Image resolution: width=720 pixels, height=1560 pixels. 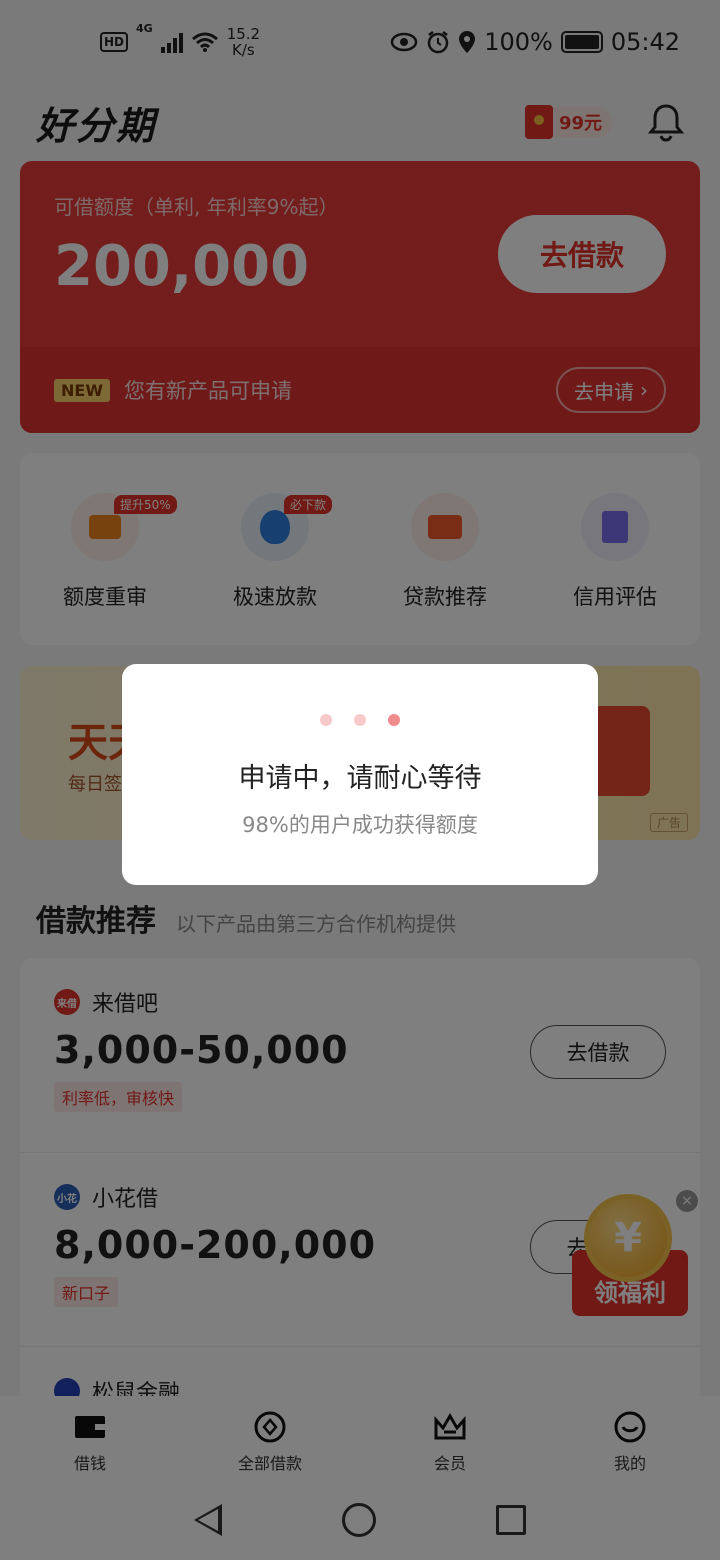 What do you see at coordinates (360, 778) in the screenshot?
I see `dialog-title: 申请中，请耐心等待` at bounding box center [360, 778].